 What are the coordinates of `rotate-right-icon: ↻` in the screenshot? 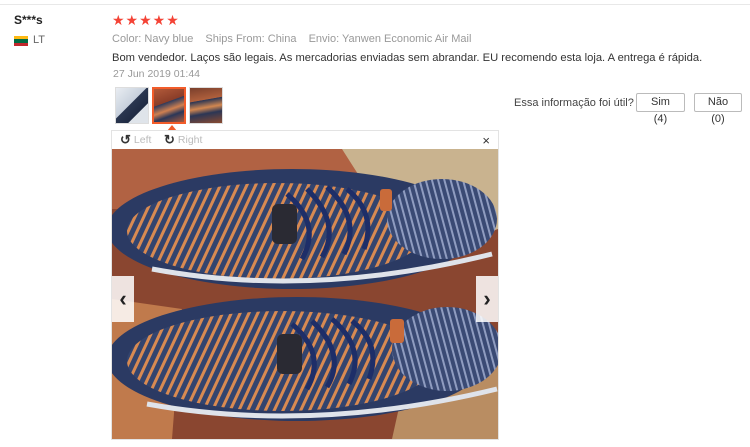 It's located at (169, 139).